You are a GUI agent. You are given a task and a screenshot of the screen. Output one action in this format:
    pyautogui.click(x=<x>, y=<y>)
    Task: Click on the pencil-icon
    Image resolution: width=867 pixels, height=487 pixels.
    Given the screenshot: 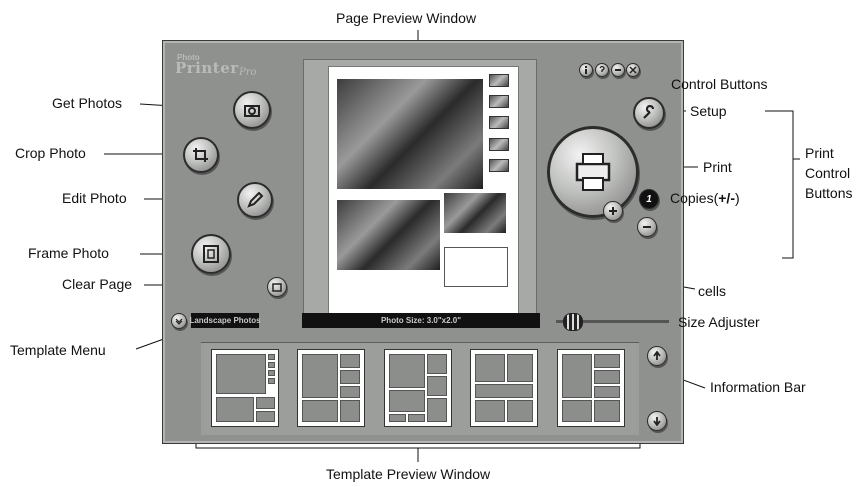 What is the action you would take?
    pyautogui.click(x=255, y=200)
    